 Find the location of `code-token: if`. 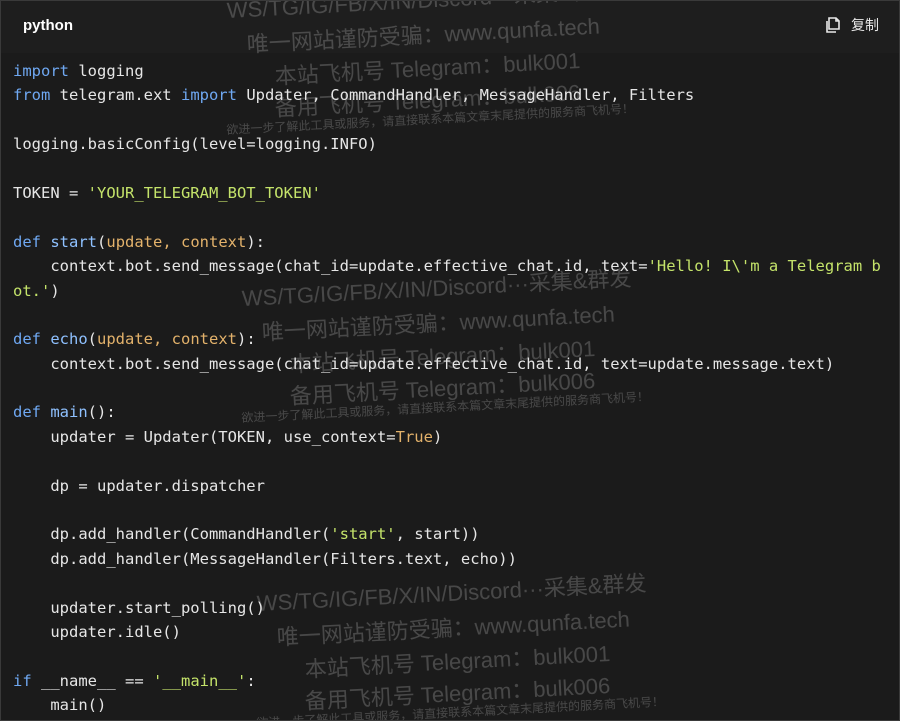

code-token: if is located at coordinates (22, 680).